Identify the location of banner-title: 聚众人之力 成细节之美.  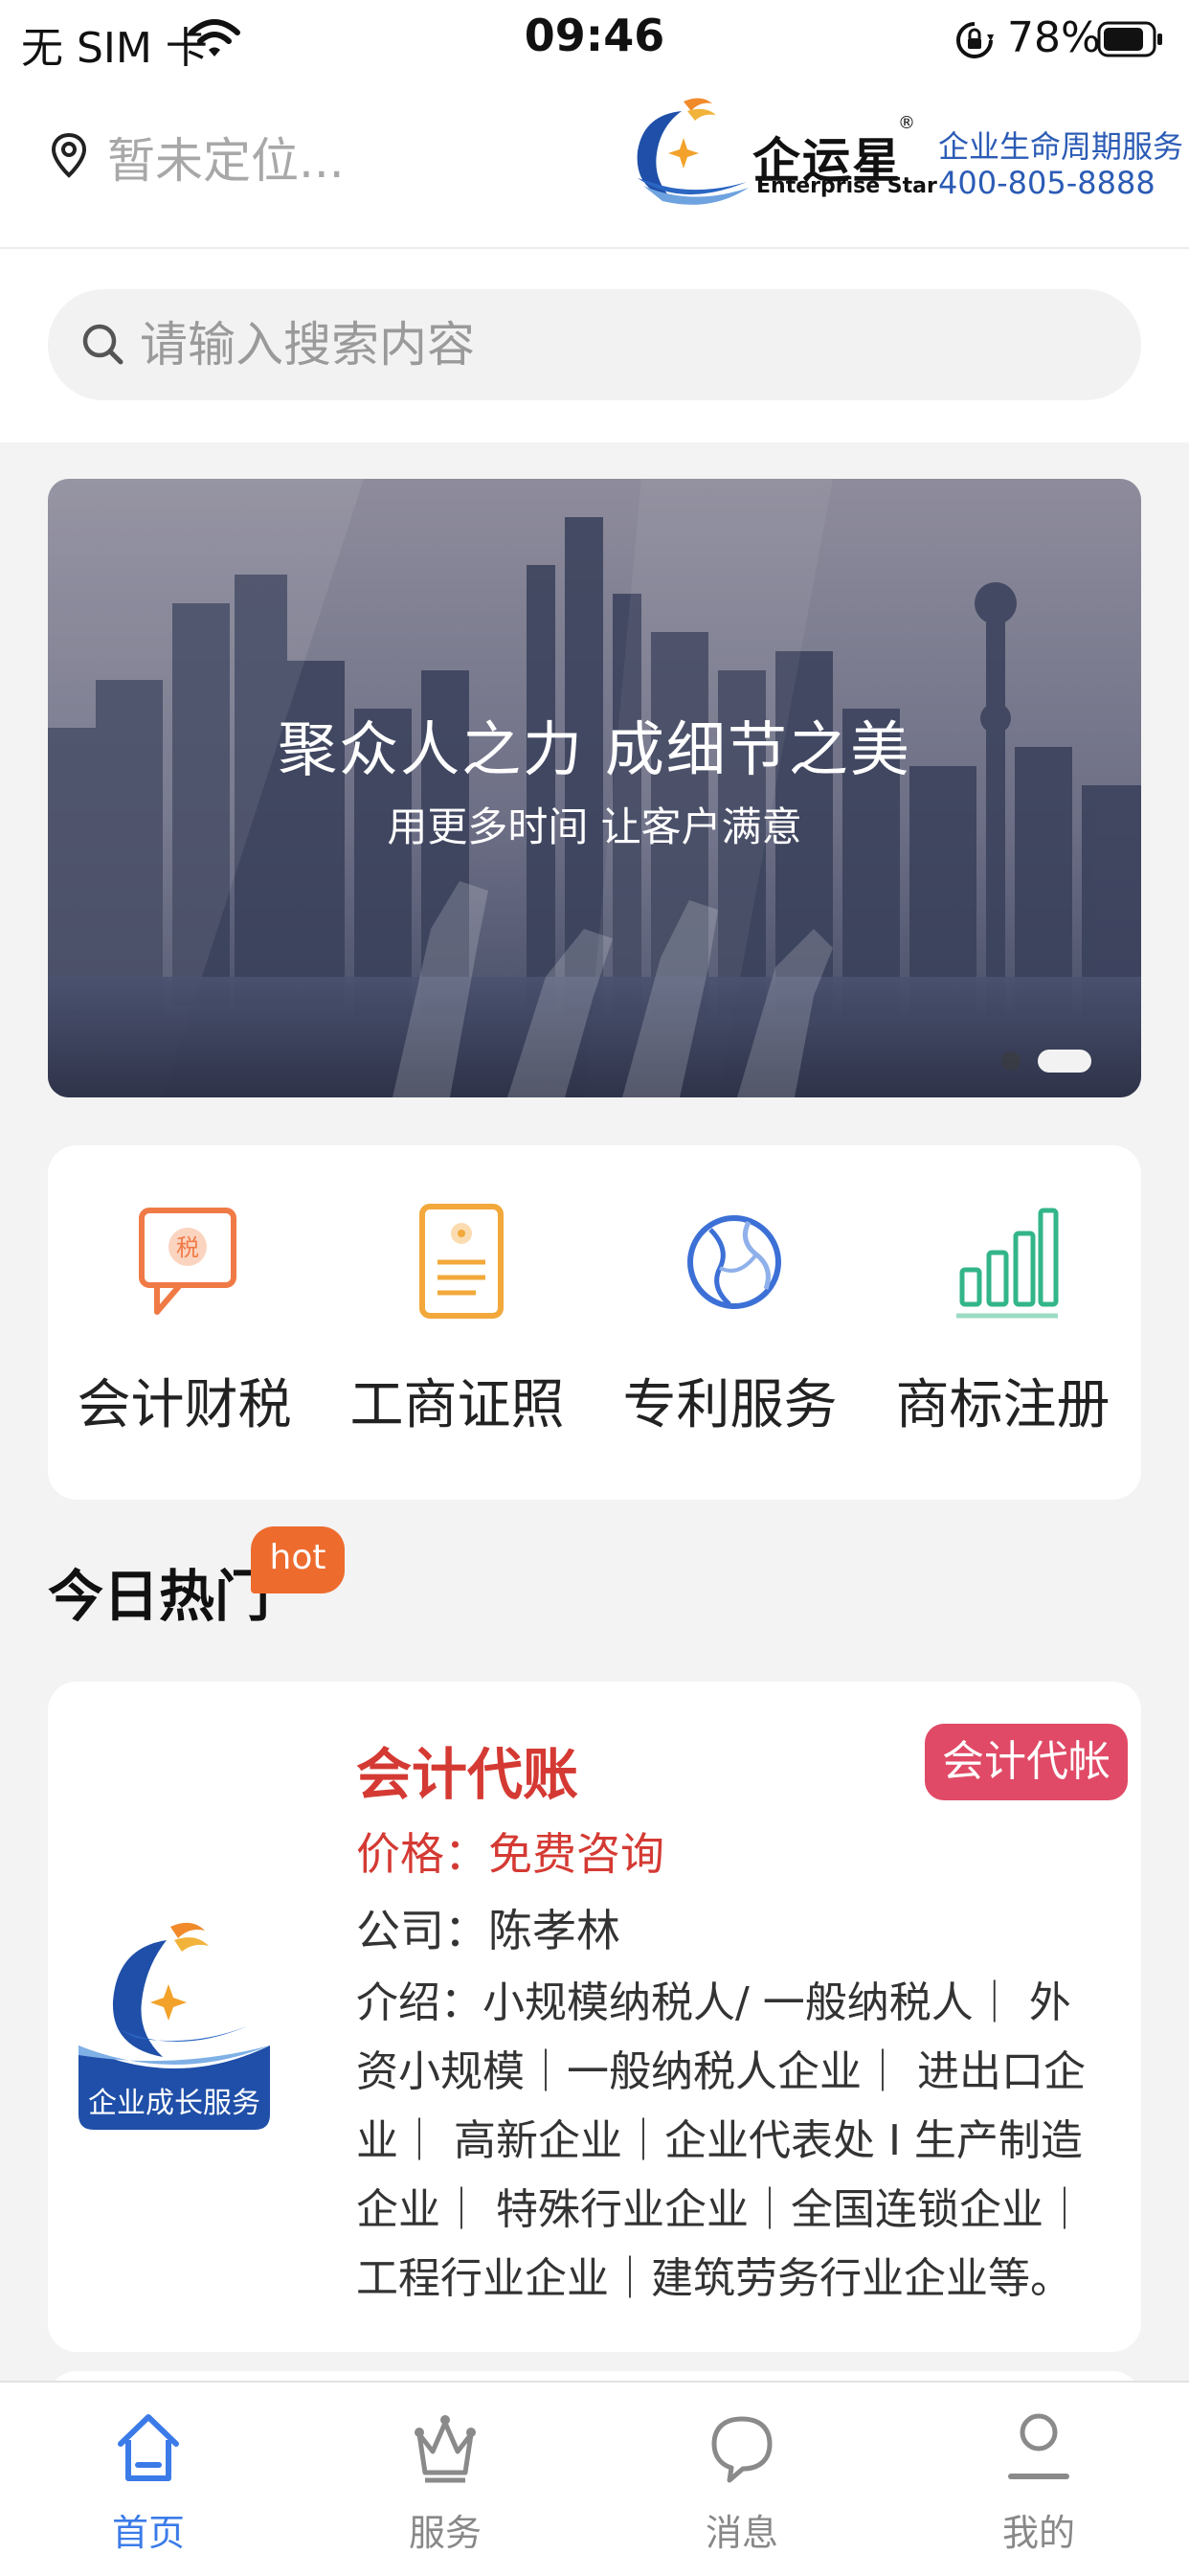
(594, 749).